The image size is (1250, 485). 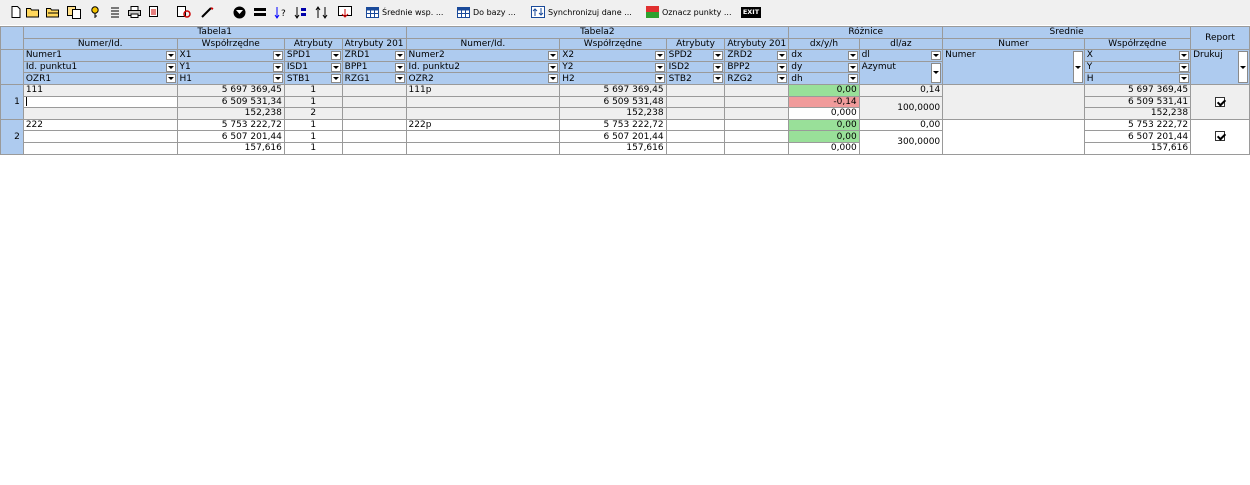 I want to click on config-select: dx, so click(x=824, y=55).